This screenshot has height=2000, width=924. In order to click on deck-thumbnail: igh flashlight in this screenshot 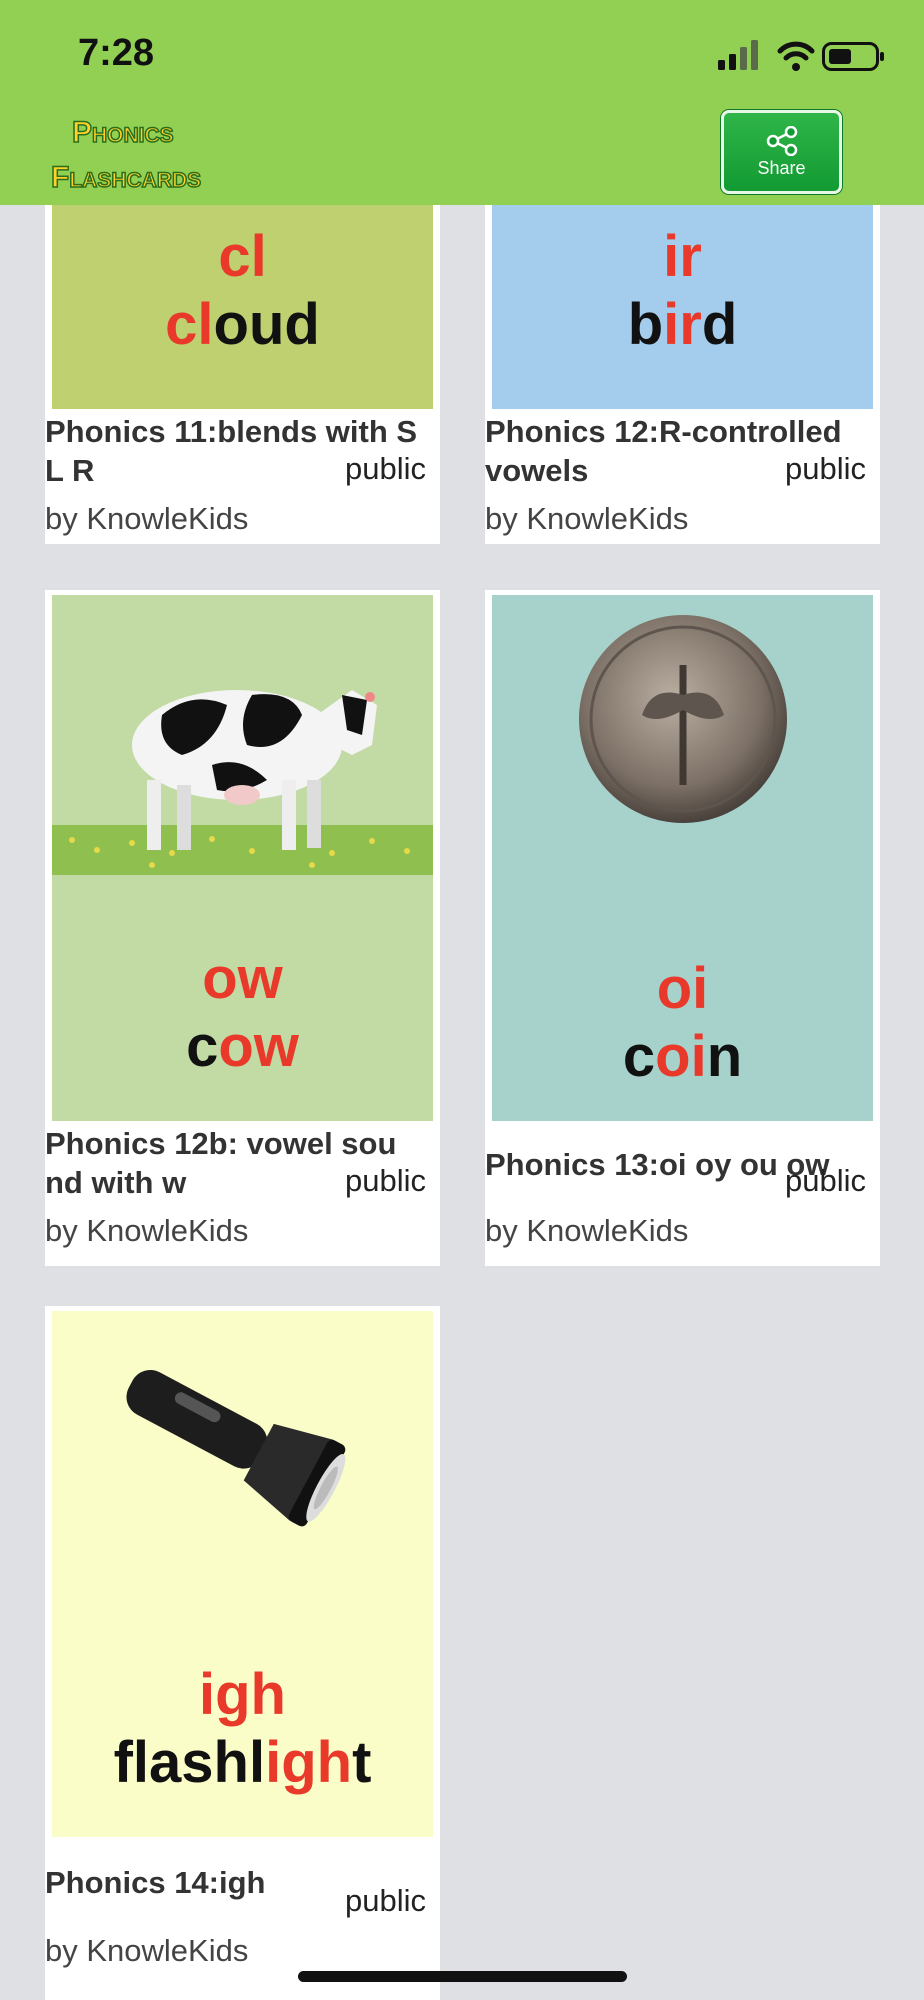, I will do `click(242, 1574)`.